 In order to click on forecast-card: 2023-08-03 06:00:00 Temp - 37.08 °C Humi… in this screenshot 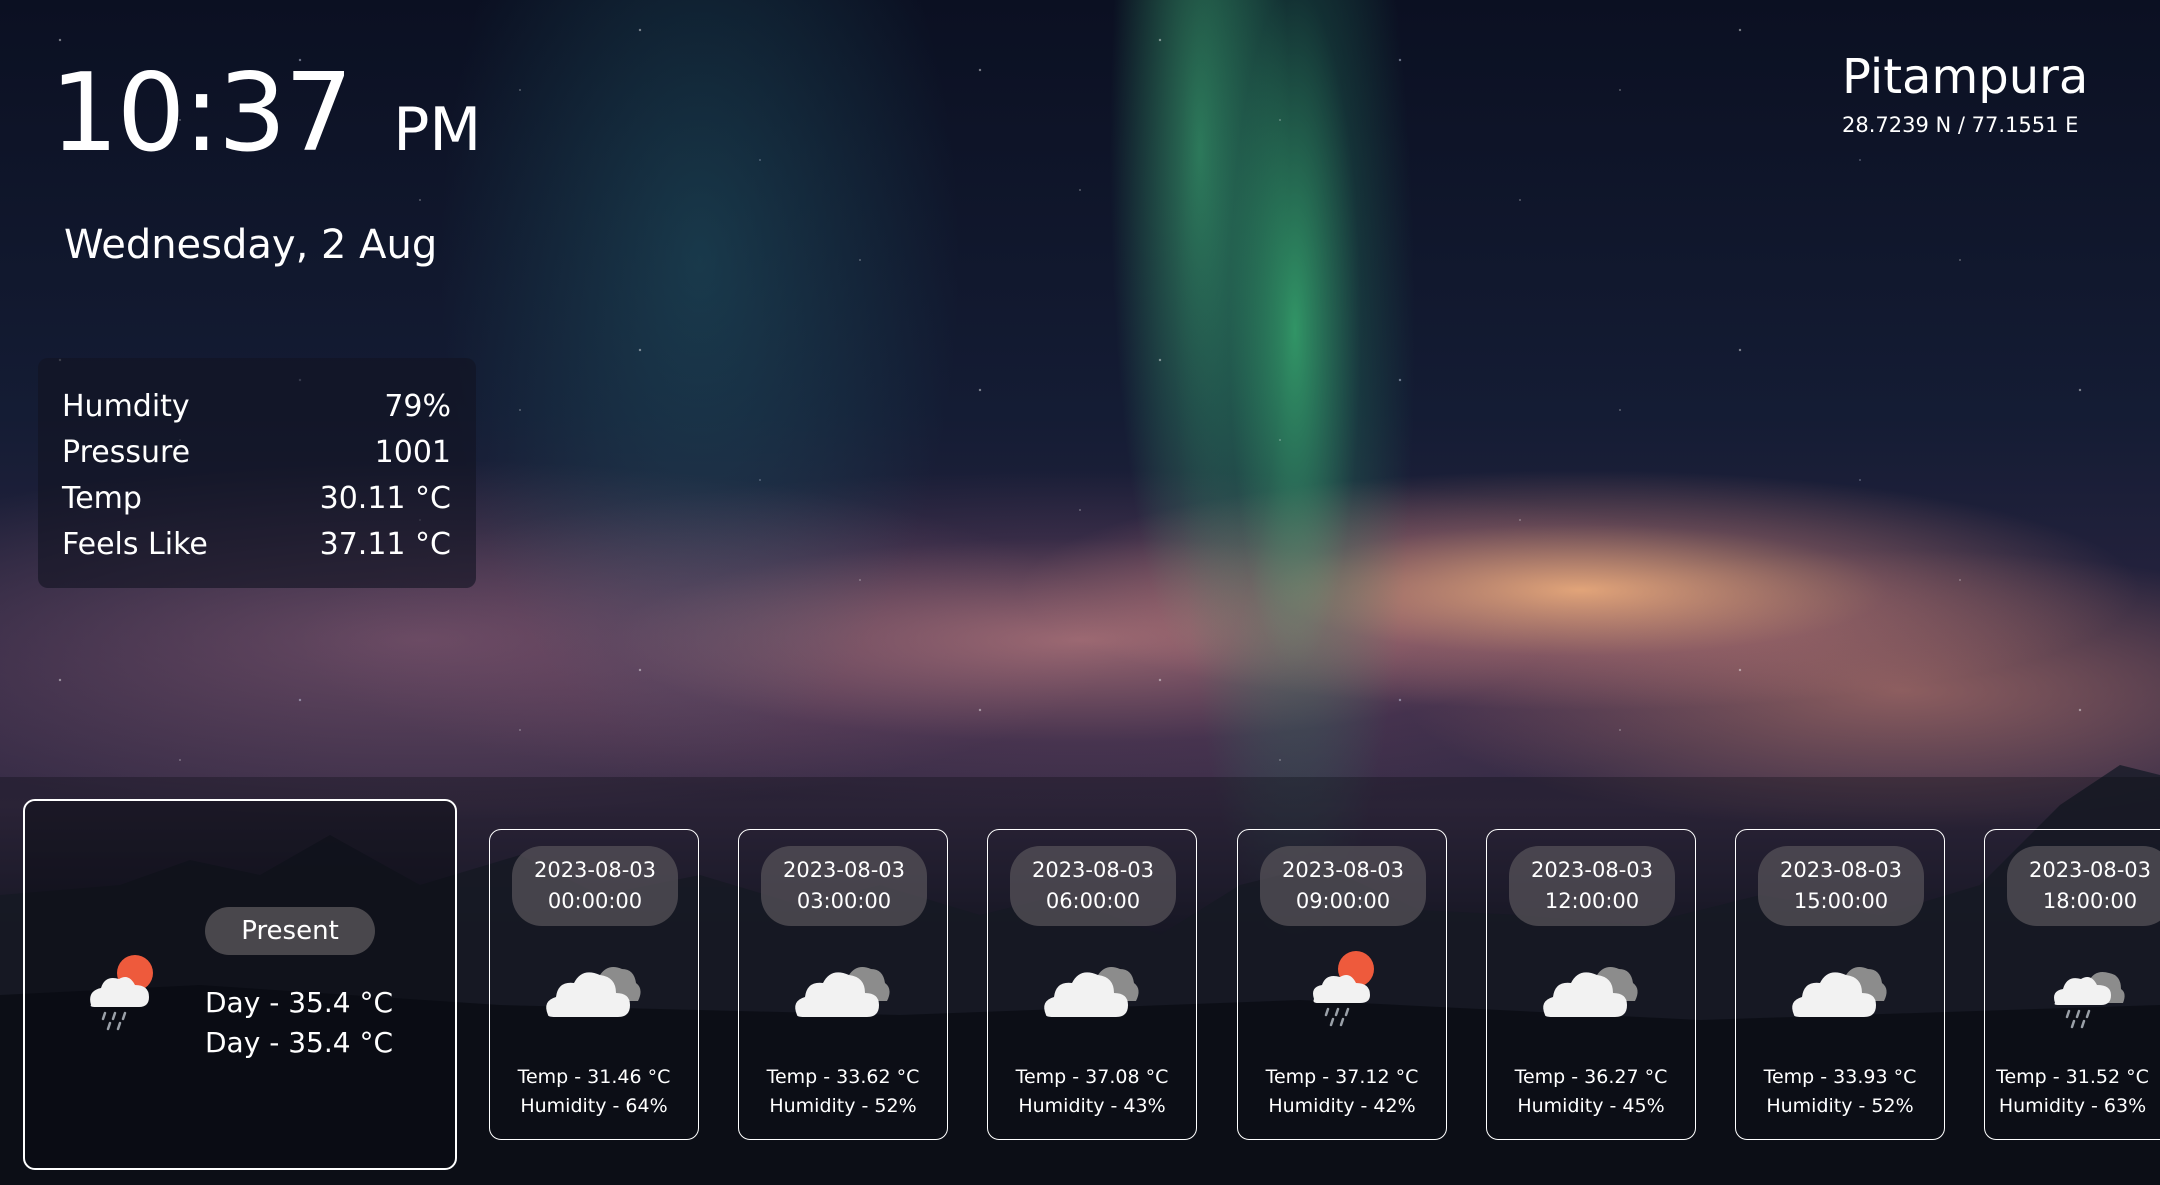, I will do `click(1092, 984)`.